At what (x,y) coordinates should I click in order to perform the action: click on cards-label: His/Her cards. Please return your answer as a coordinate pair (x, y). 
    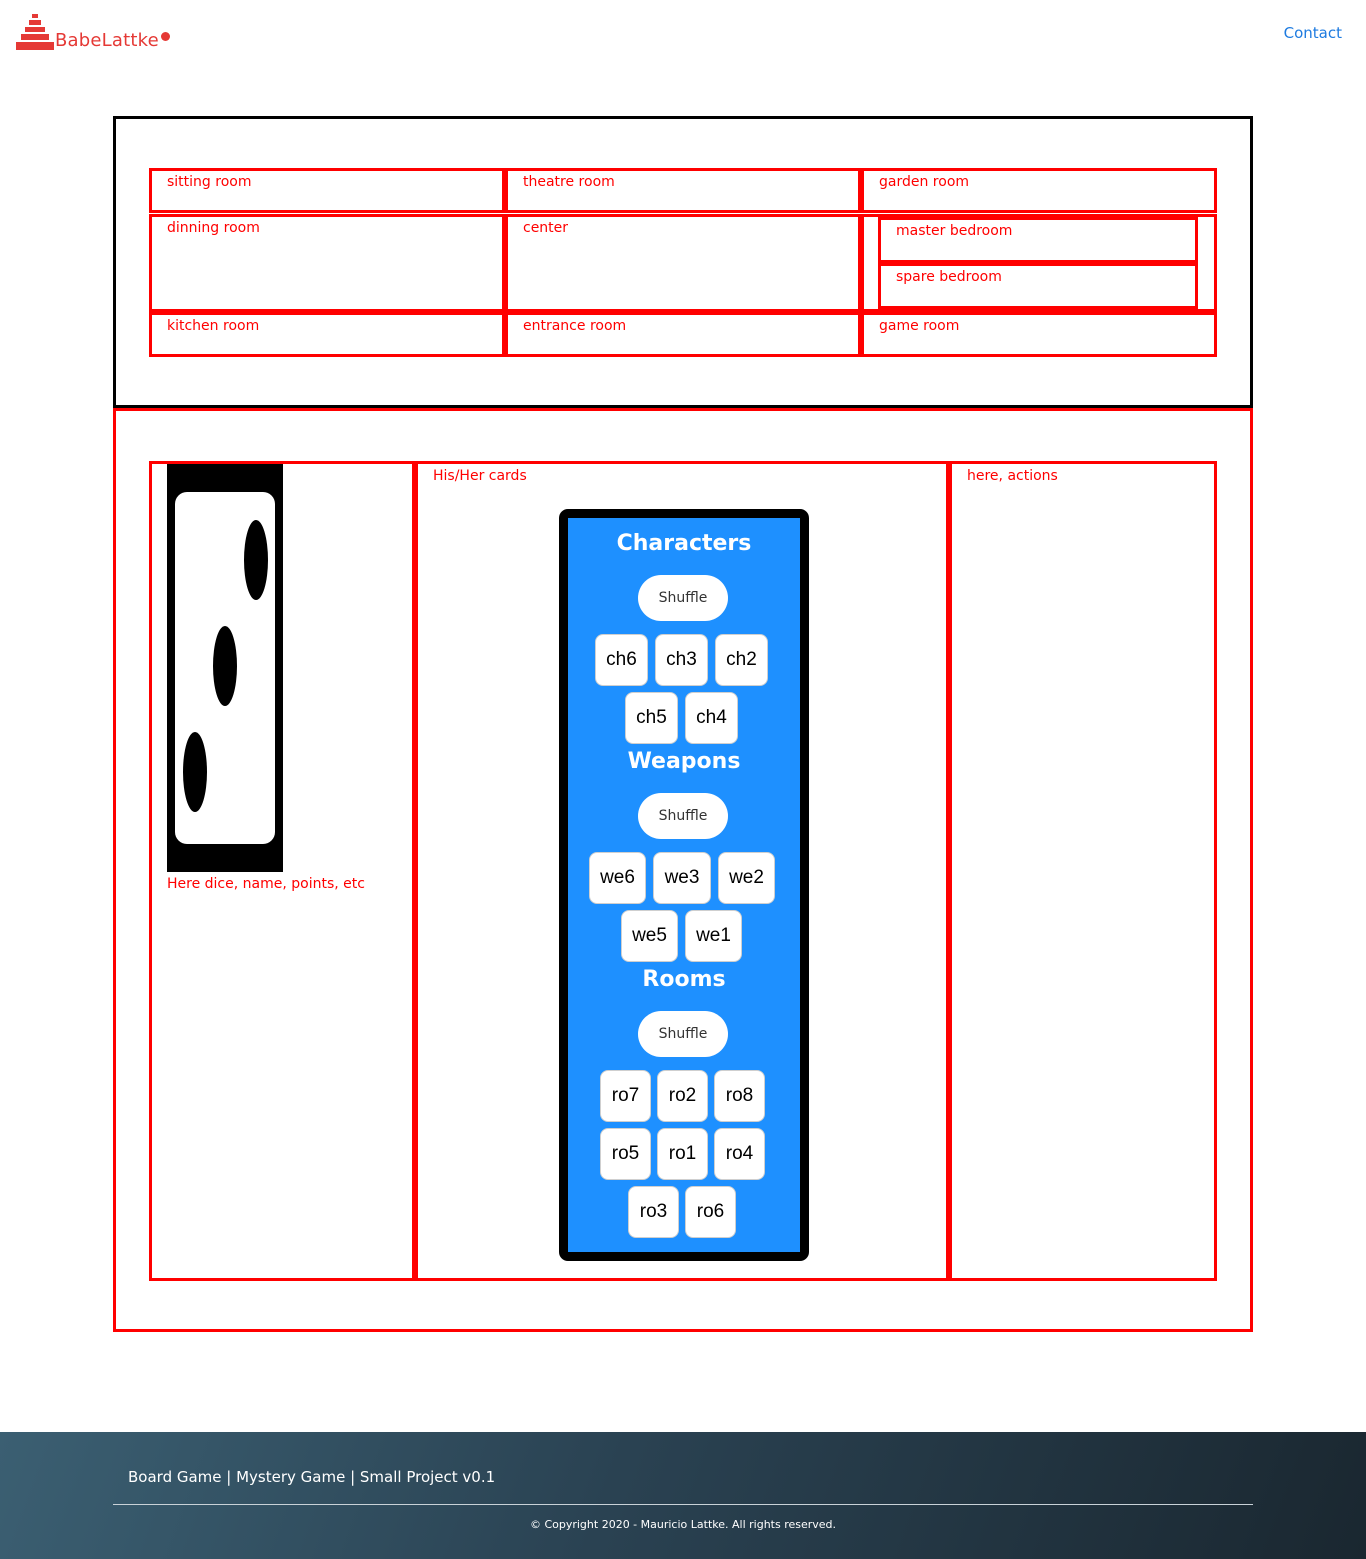
    Looking at the image, I should click on (480, 476).